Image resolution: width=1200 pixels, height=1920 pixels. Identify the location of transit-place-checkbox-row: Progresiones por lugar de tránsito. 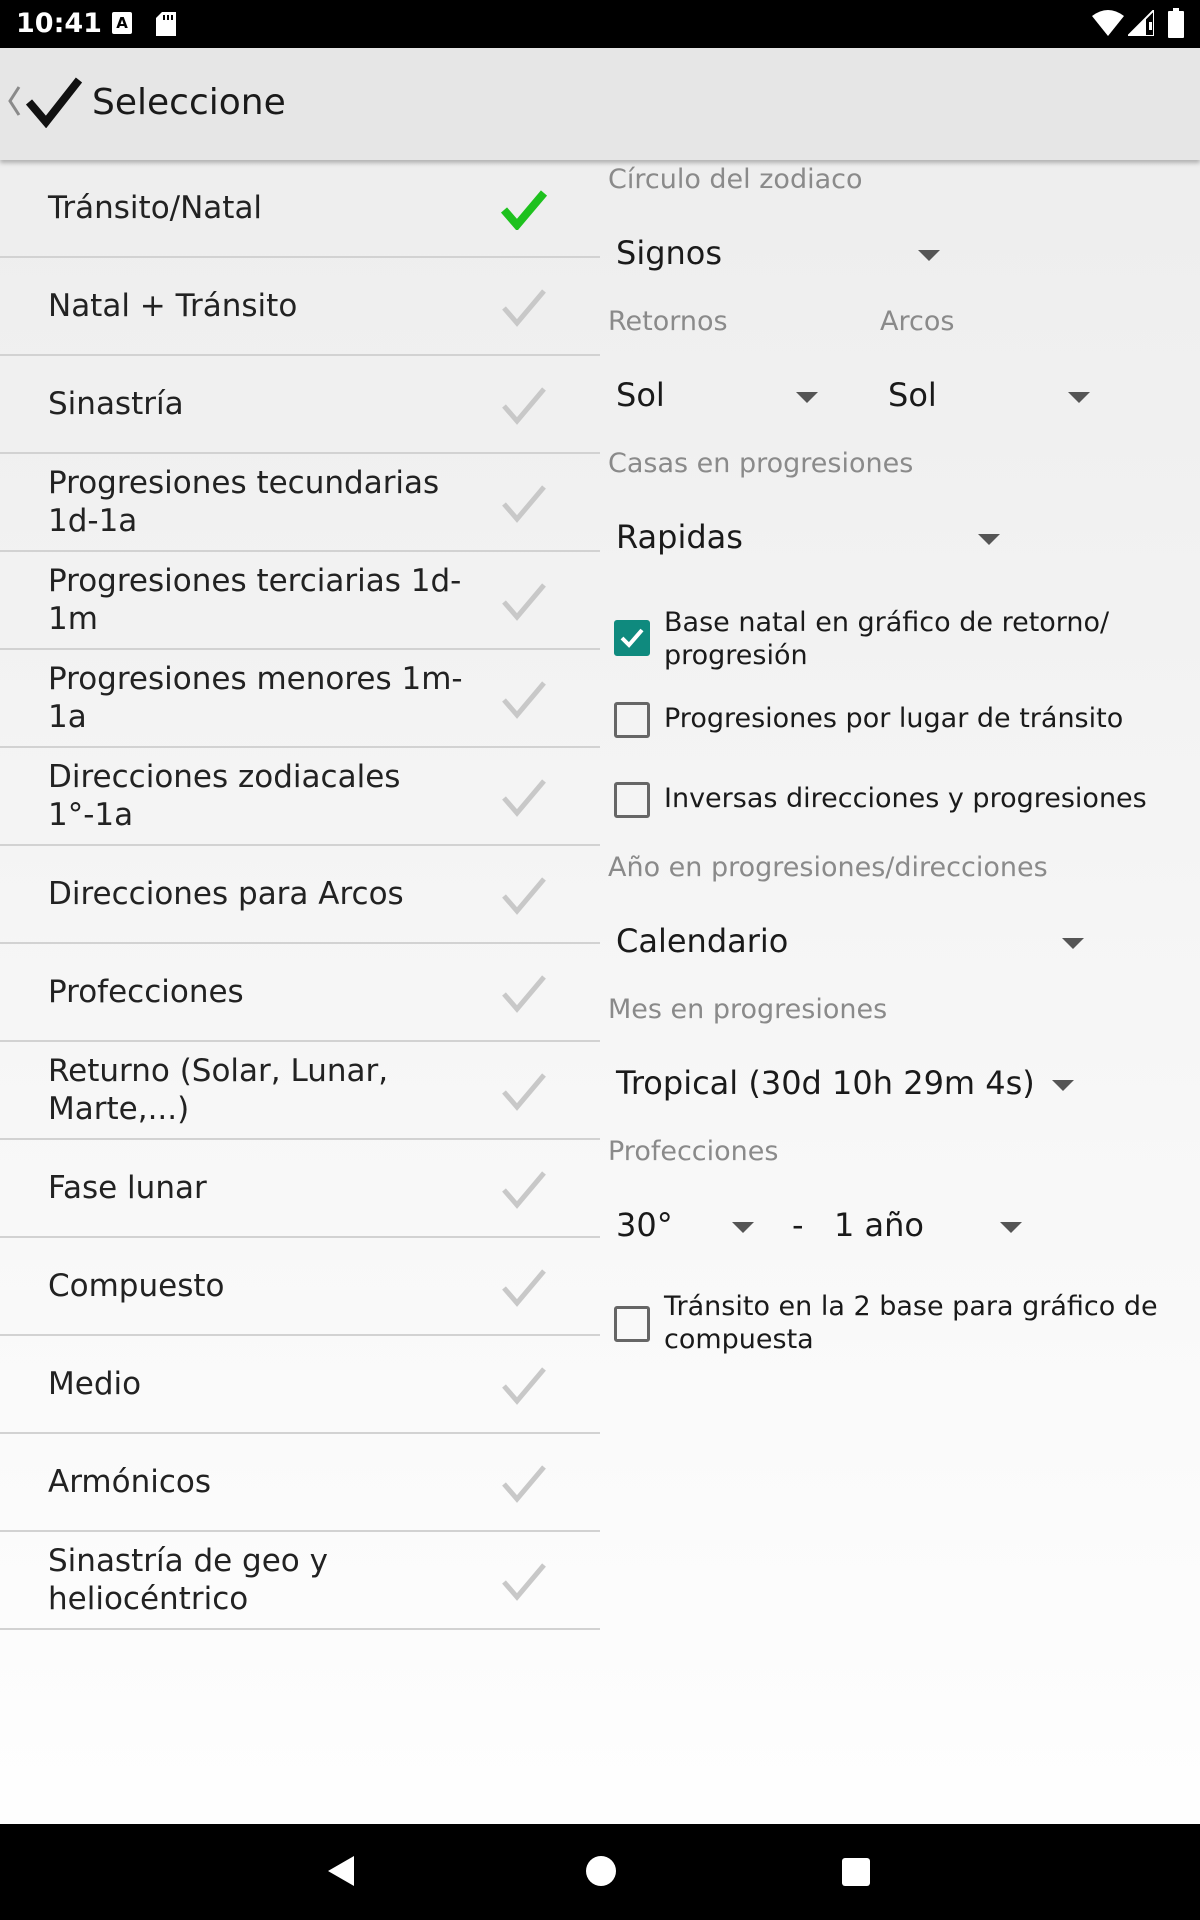
(894, 720).